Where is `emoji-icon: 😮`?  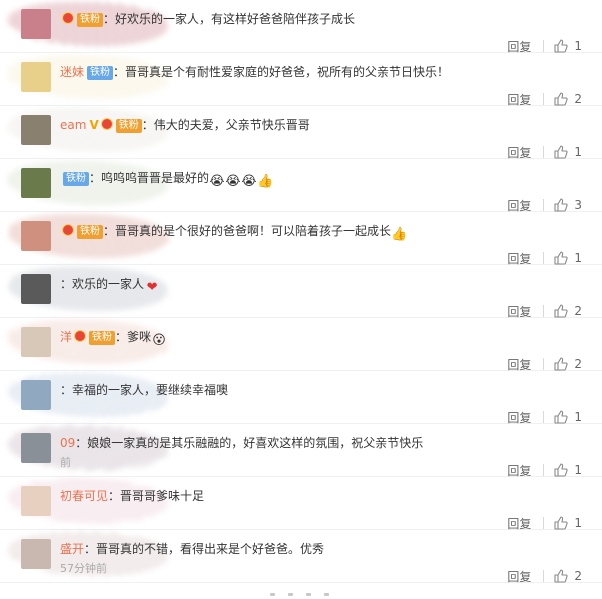
emoji-icon: 😮 is located at coordinates (159, 340).